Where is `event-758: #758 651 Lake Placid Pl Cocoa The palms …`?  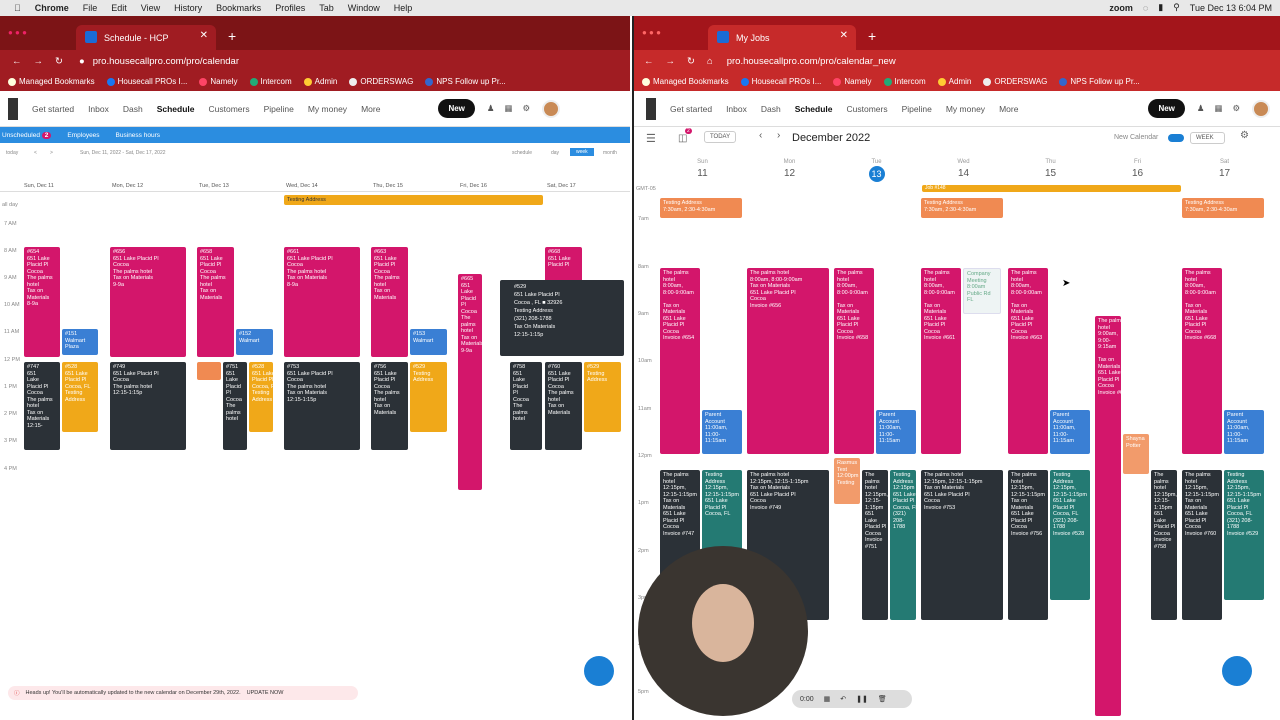
event-758: #758 651 Lake Placid Pl Cocoa The palms … is located at coordinates (526, 406).